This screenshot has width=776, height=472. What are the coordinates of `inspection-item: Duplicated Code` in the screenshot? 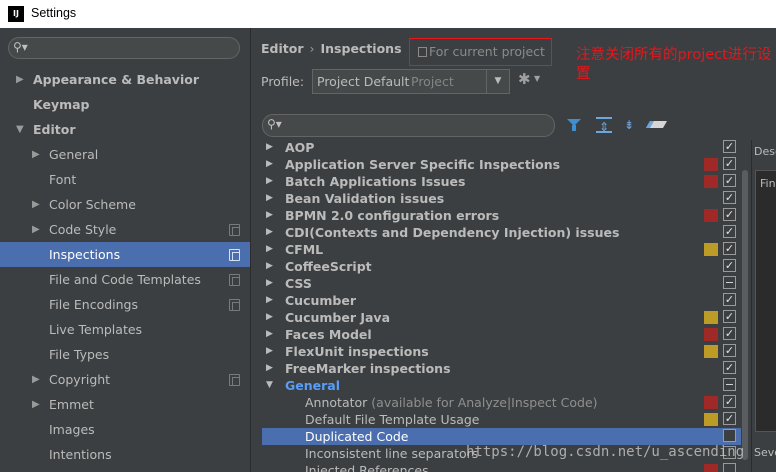 It's located at (502, 436).